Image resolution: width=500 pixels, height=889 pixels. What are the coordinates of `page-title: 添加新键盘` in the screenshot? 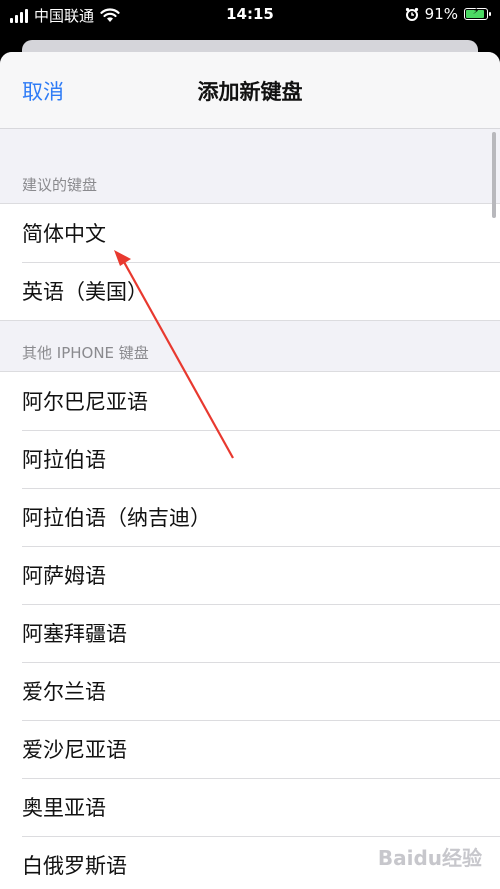 It's located at (250, 92).